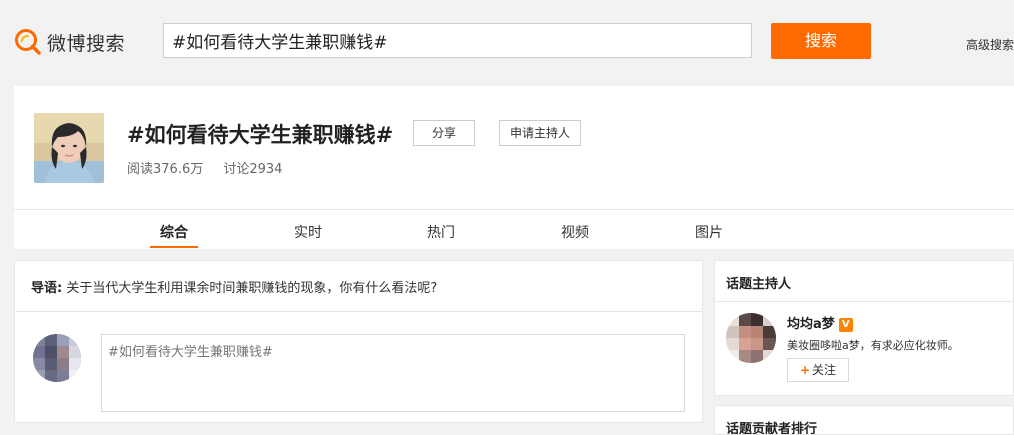  What do you see at coordinates (252, 288) in the screenshot?
I see `guide-text: 关于当代大学生利用课余时间兼职赚钱的现象，你有什么看法呢?` at bounding box center [252, 288].